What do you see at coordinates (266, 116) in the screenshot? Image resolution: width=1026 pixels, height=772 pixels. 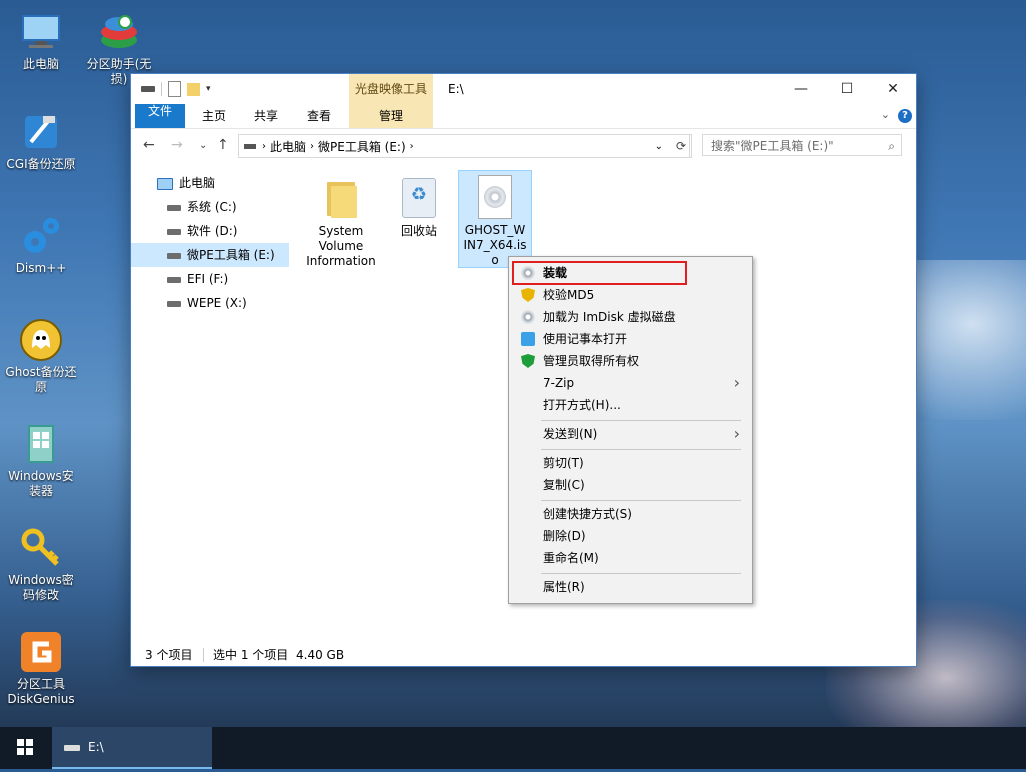 I see `tab-share: 共享` at bounding box center [266, 116].